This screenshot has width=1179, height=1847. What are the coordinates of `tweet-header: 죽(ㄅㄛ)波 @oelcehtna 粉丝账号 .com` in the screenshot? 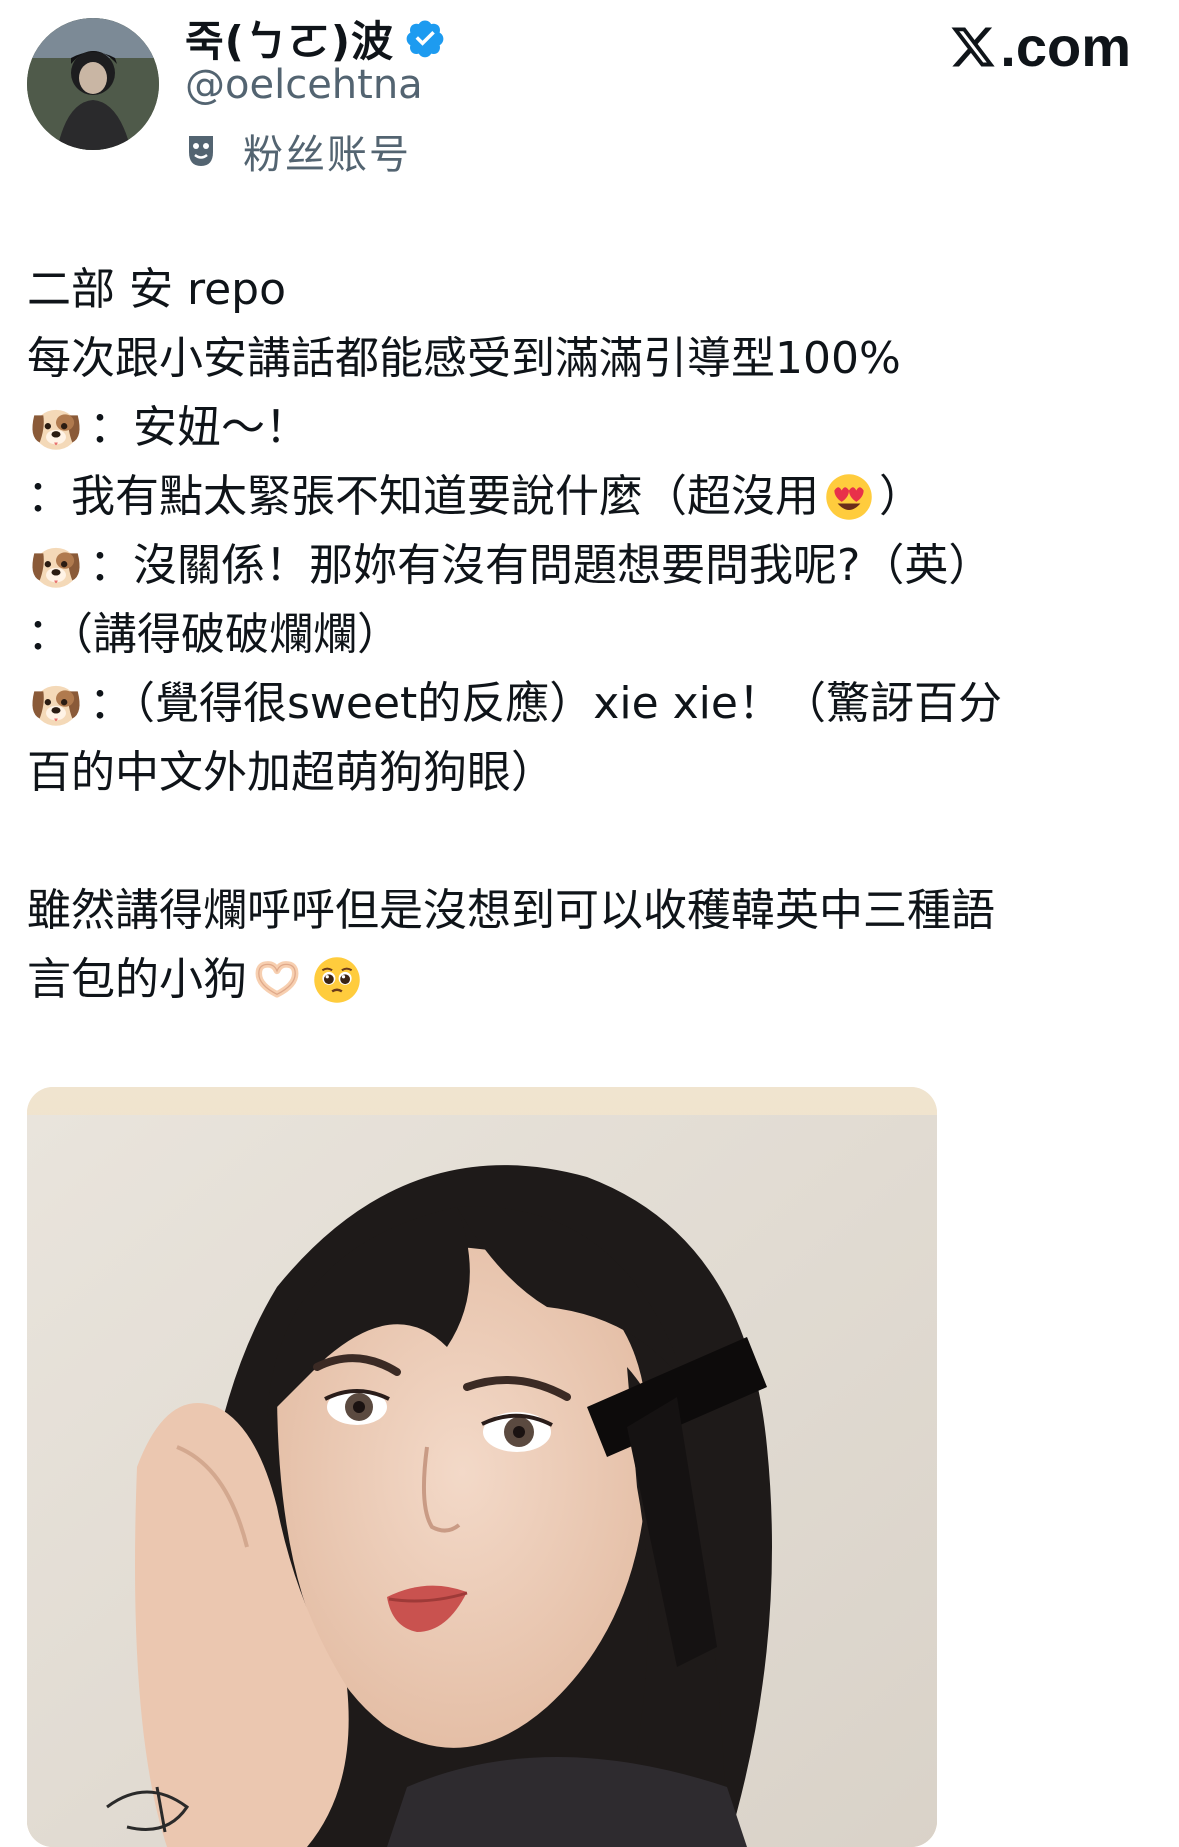 It's located at (589, 89).